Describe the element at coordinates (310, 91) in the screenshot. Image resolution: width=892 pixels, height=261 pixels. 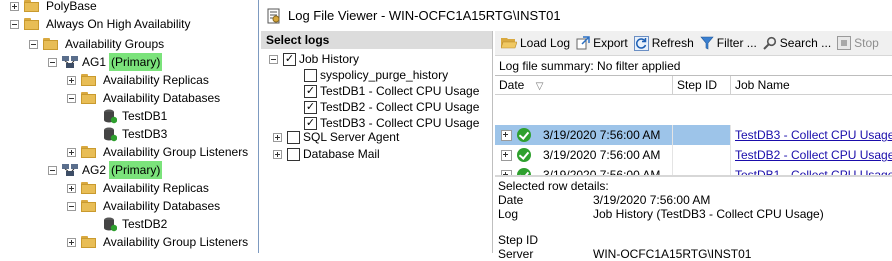
I see `job1-checkbox: ✓` at that location.